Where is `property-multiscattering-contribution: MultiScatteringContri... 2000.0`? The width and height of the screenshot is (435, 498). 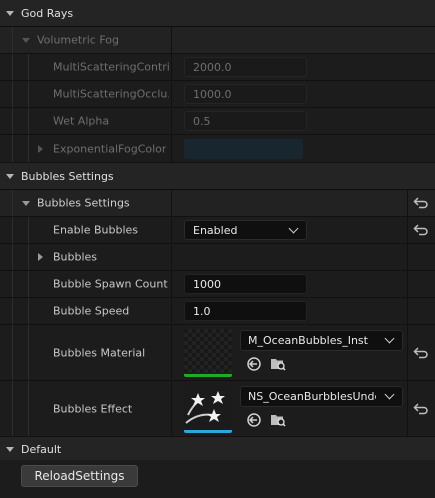
property-multiscattering-contribution: MultiScatteringContri... 2000.0 is located at coordinates (217, 67).